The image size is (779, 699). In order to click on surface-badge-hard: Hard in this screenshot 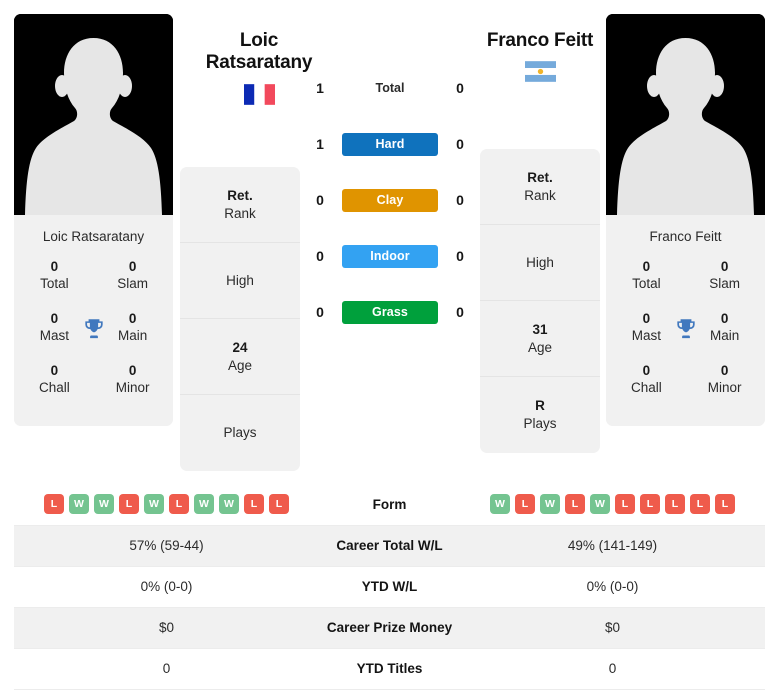, I will do `click(390, 144)`.